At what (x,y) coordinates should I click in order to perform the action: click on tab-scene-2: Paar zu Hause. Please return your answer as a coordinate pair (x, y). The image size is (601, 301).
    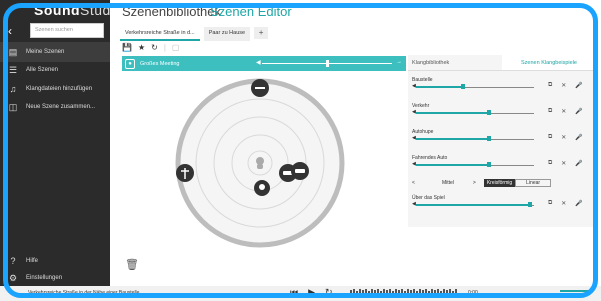
    Looking at the image, I should click on (227, 34).